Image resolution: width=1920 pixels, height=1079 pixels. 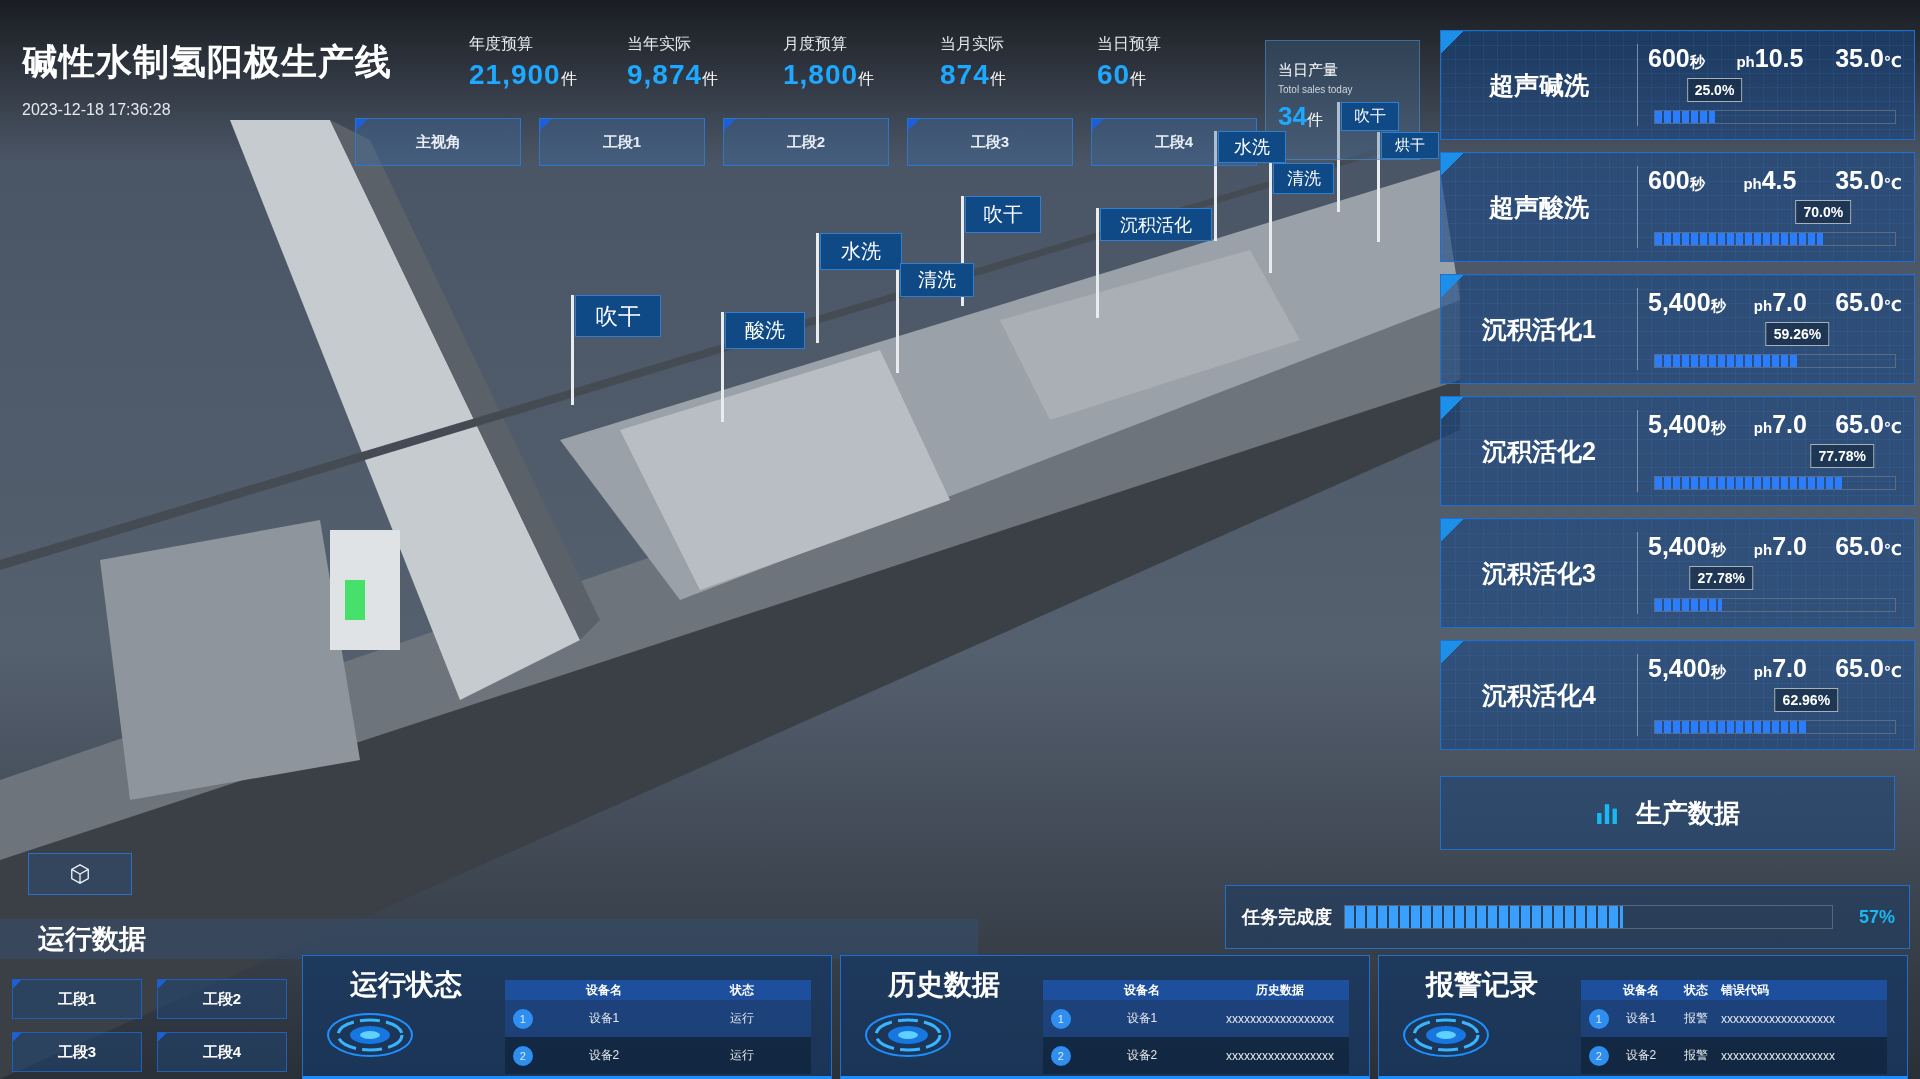 What do you see at coordinates (815, 44) in the screenshot?
I see `stat-label: 月度预算` at bounding box center [815, 44].